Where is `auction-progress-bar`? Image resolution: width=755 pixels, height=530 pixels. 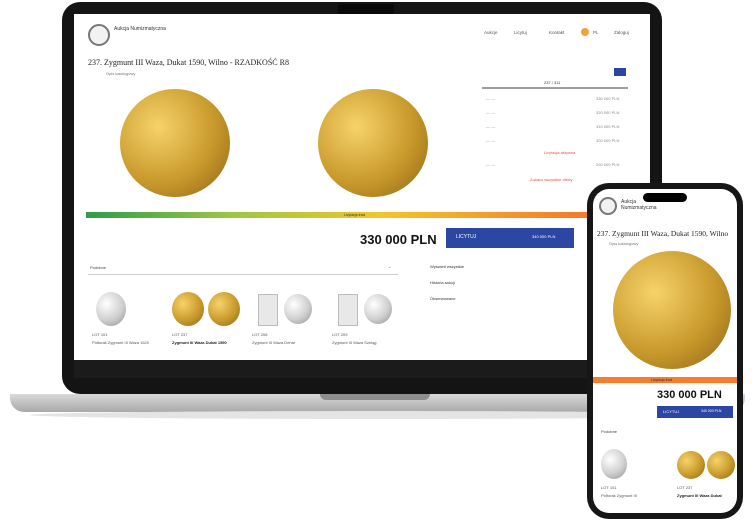
auction-progress-bar is located at coordinates (330, 215).